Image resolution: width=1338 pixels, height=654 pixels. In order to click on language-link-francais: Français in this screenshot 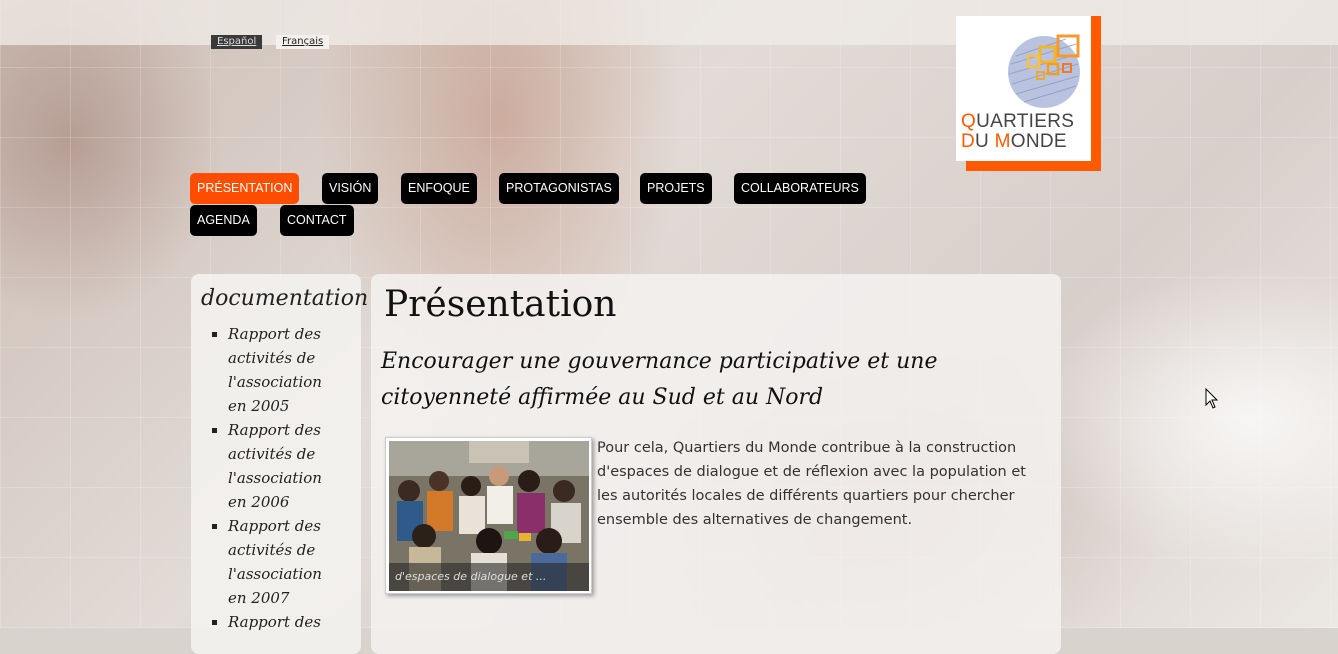, I will do `click(303, 42)`.